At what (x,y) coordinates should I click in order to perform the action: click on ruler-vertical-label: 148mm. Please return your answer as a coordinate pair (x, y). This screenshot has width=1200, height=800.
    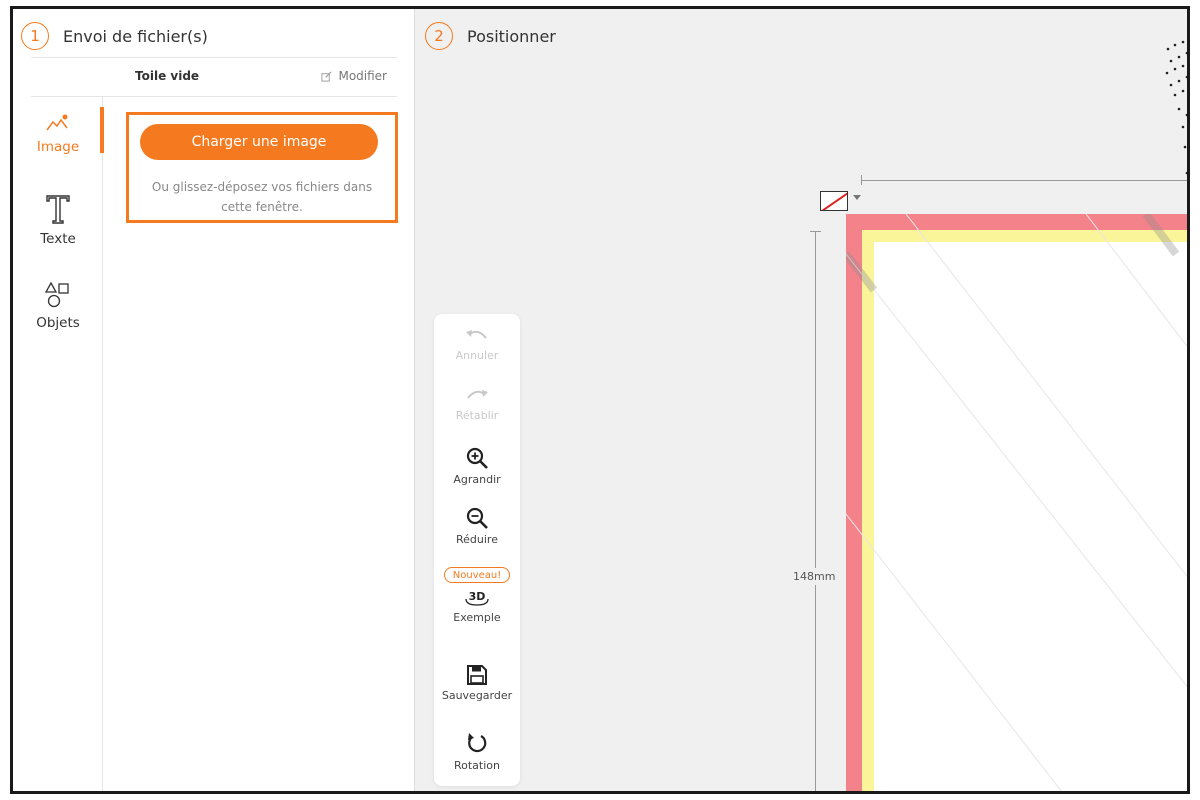
    Looking at the image, I should click on (814, 576).